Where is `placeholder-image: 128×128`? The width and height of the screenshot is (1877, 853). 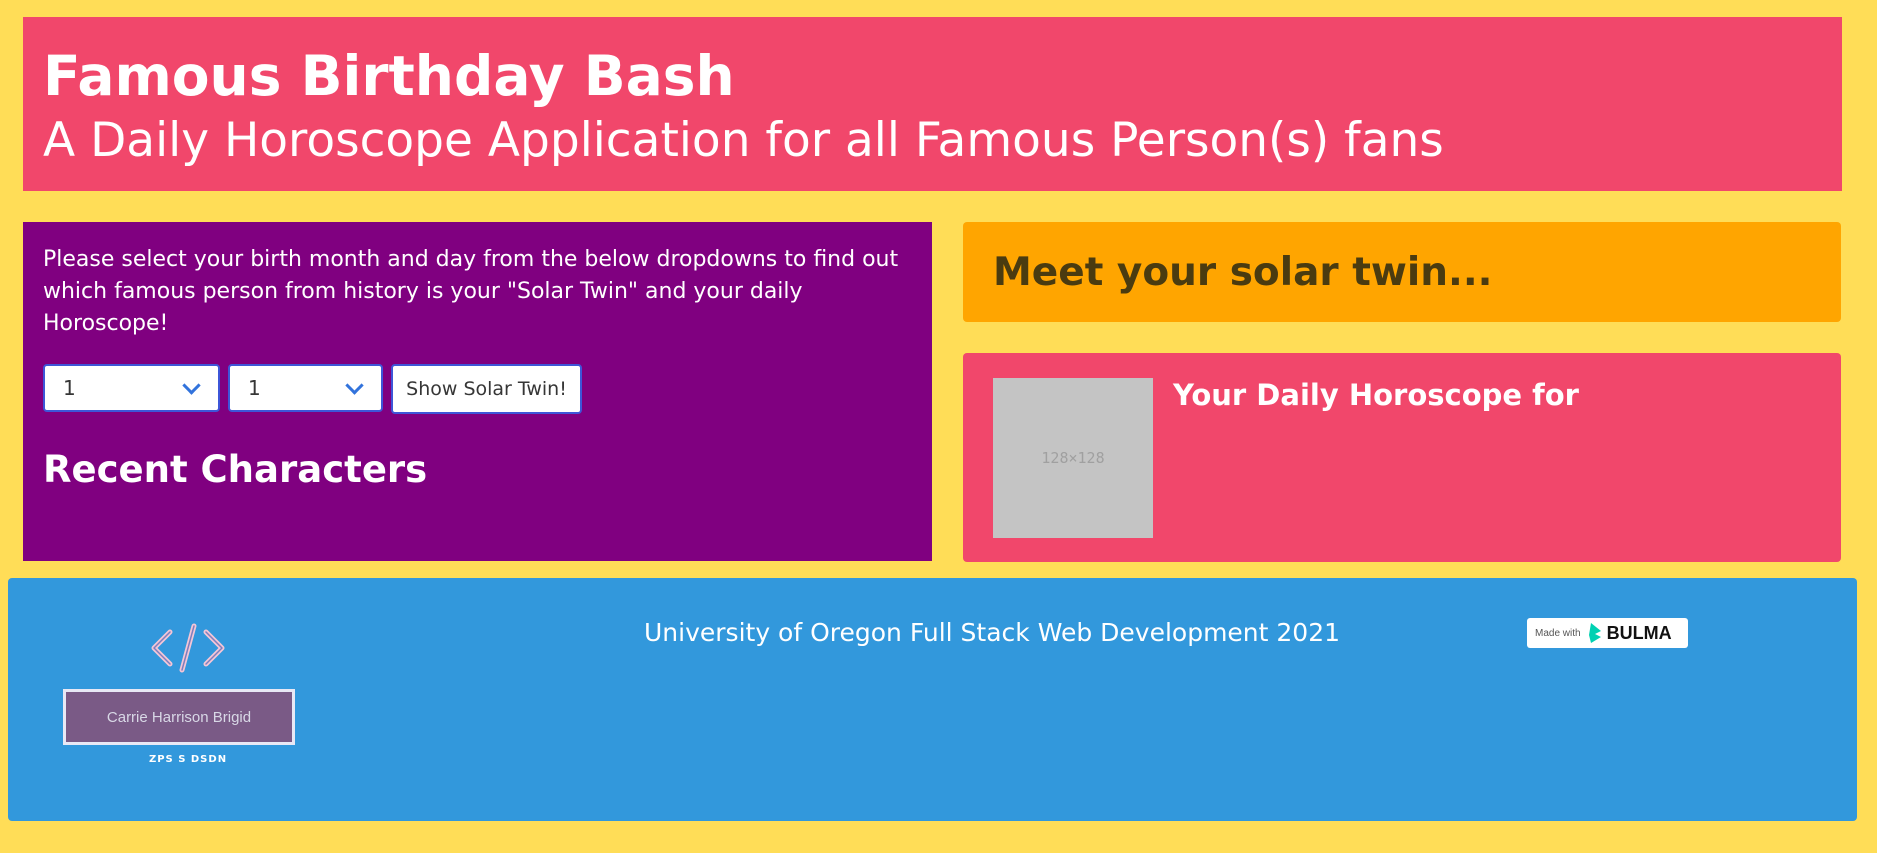 placeholder-image: 128×128 is located at coordinates (1073, 458).